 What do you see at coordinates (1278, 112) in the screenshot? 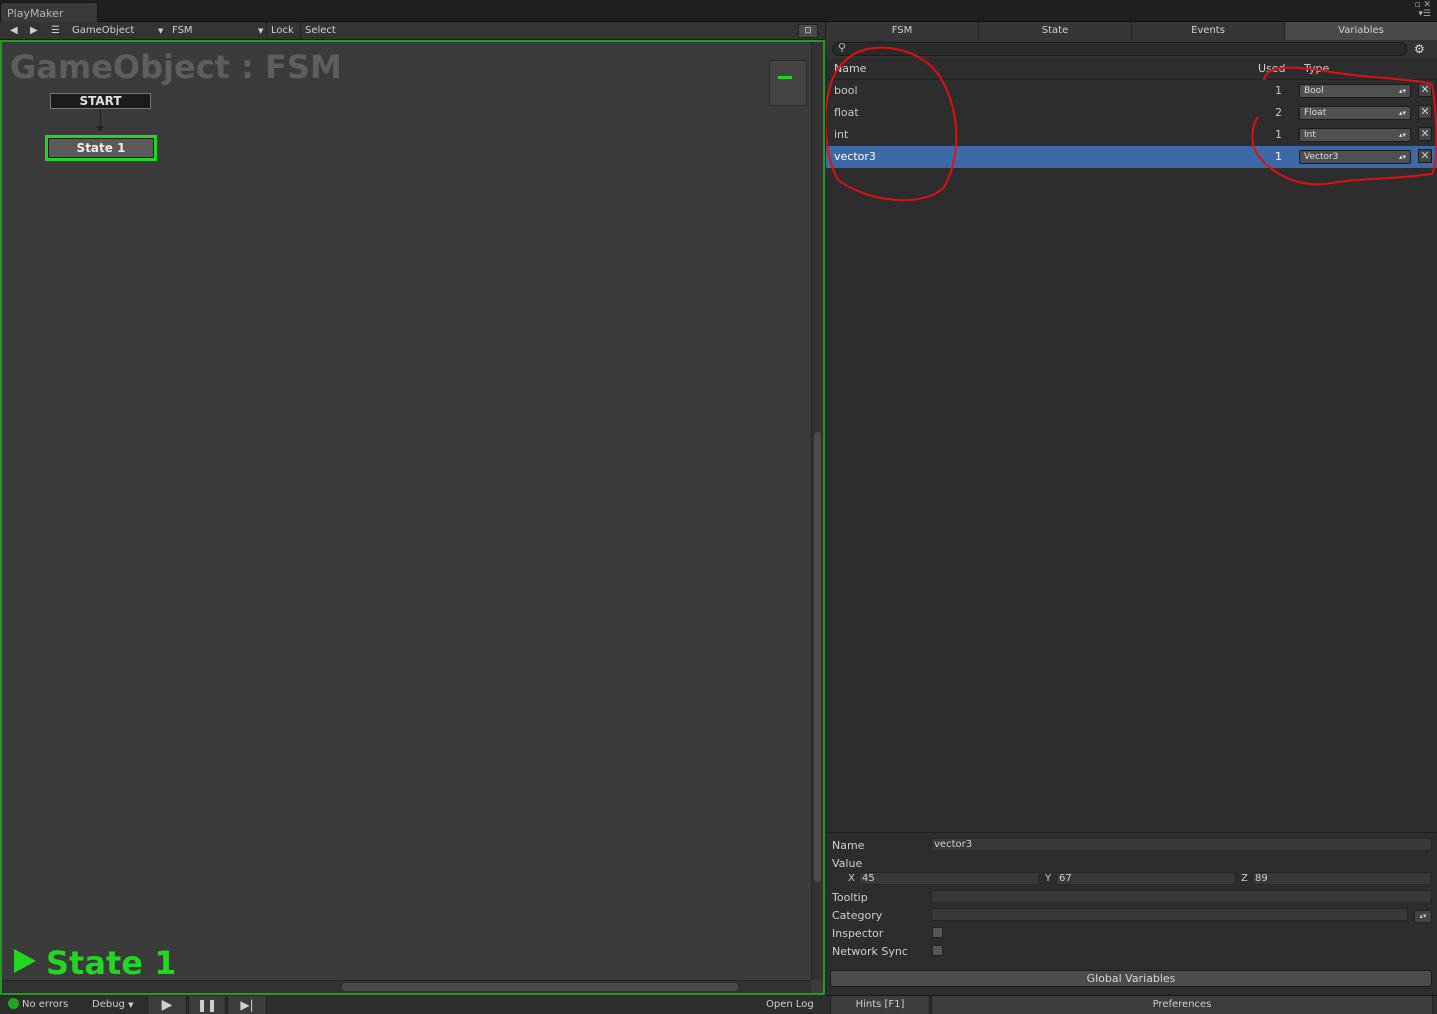
I see `variable-used-count: 2` at bounding box center [1278, 112].